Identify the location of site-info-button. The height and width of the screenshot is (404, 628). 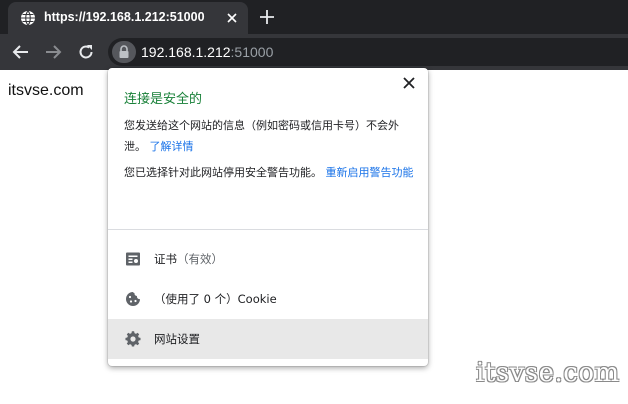
(124, 52).